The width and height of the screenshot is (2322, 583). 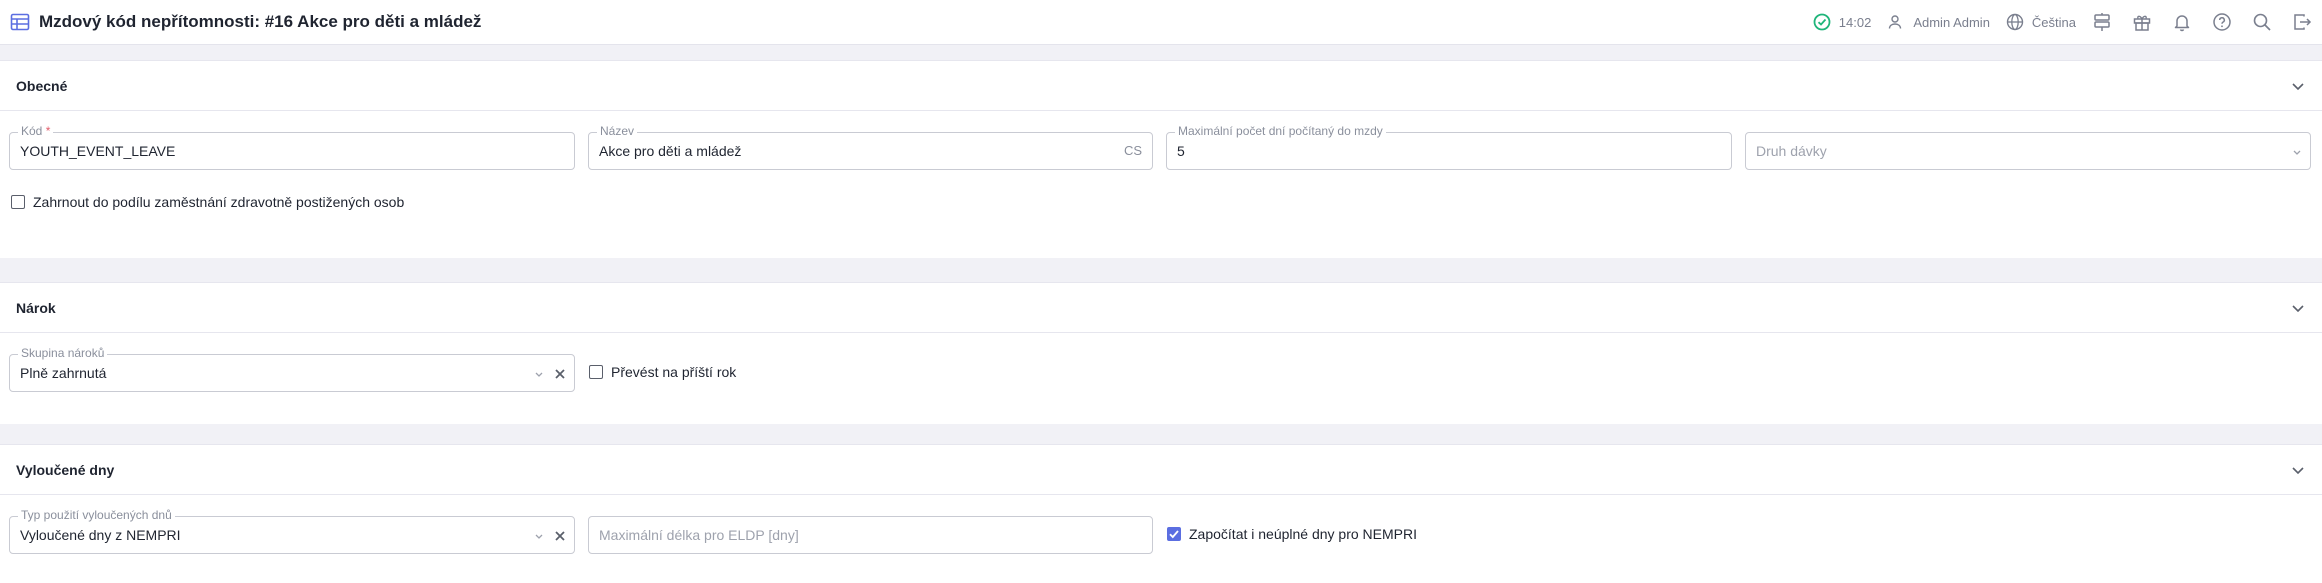 I want to click on code-value: YOUTH_EVENT_LEAVE, so click(x=98, y=151).